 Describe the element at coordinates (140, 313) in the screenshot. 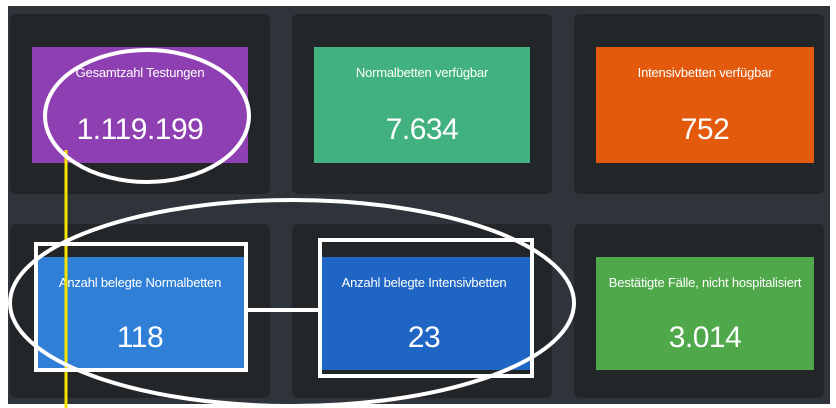

I see `card-belegte-normalbetten: Anzahl belegte Normalbetten 118` at that location.